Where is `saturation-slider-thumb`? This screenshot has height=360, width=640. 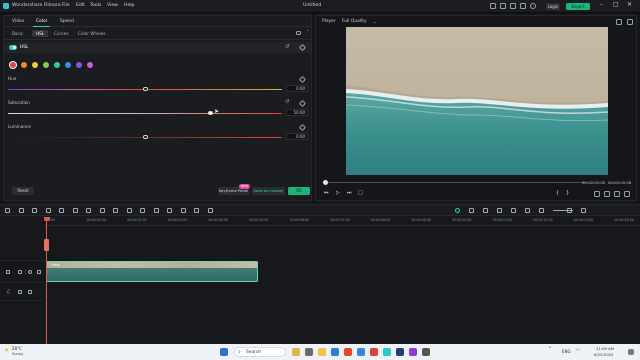
saturation-slider-thumb is located at coordinates (210, 113).